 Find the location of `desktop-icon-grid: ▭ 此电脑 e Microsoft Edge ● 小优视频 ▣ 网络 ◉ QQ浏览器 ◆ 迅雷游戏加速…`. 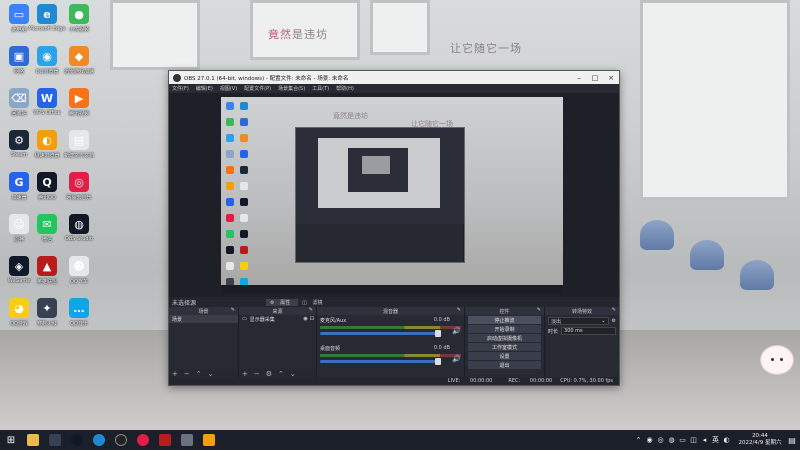

desktop-icon-grid: ▭ 此电脑 e Microsoft Edge ● 小优视频 ▣ 网络 ◉ QQ浏览器 ◆ 迅雷游戏加速… is located at coordinates (55, 210).